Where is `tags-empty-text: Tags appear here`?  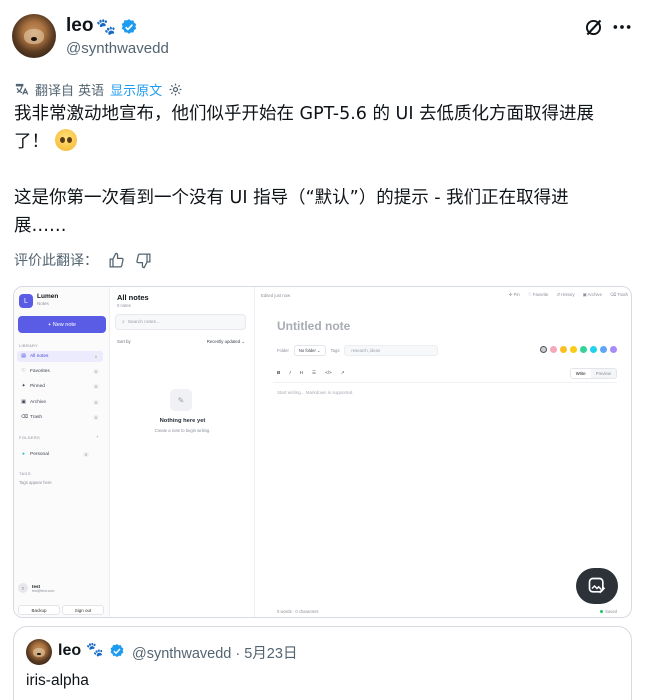
tags-empty-text: Tags appear here is located at coordinates (35, 482).